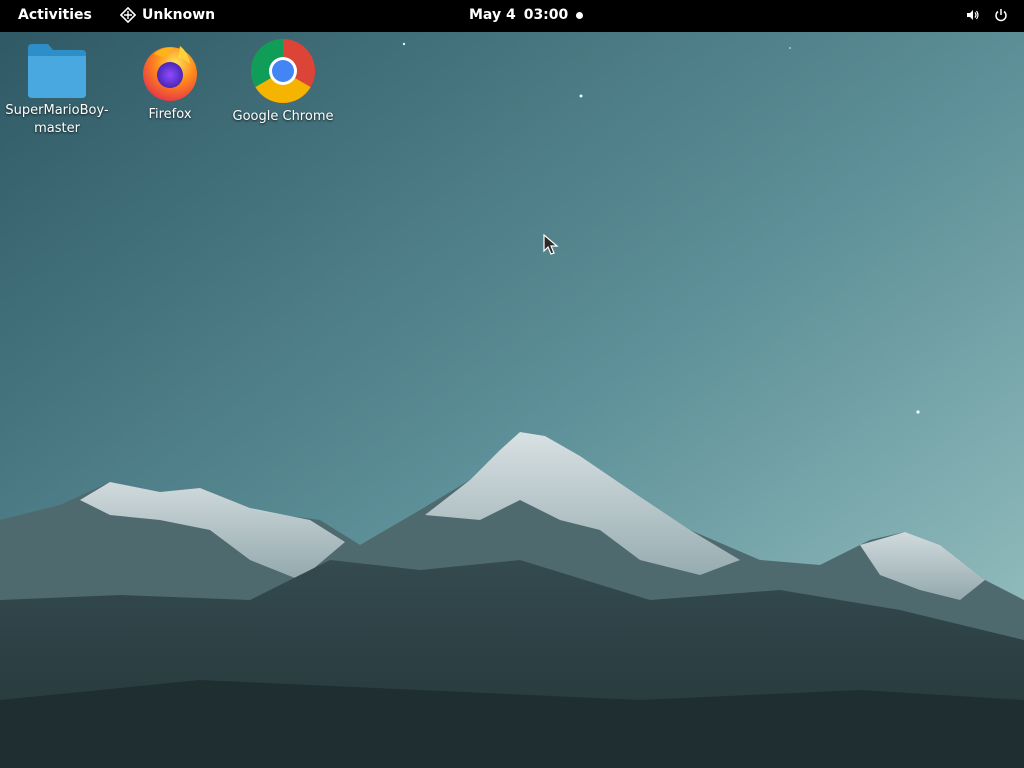 The height and width of the screenshot is (768, 1024). I want to click on power-icon, so click(1001, 15).